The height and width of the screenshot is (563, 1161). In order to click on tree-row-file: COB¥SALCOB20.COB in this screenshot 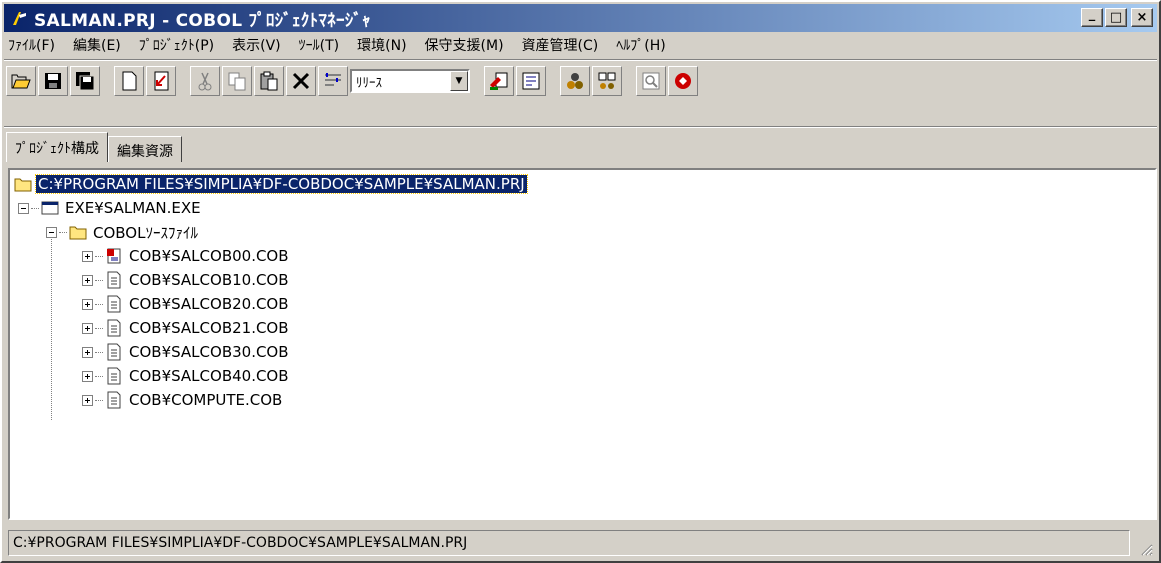, I will do `click(186, 304)`.